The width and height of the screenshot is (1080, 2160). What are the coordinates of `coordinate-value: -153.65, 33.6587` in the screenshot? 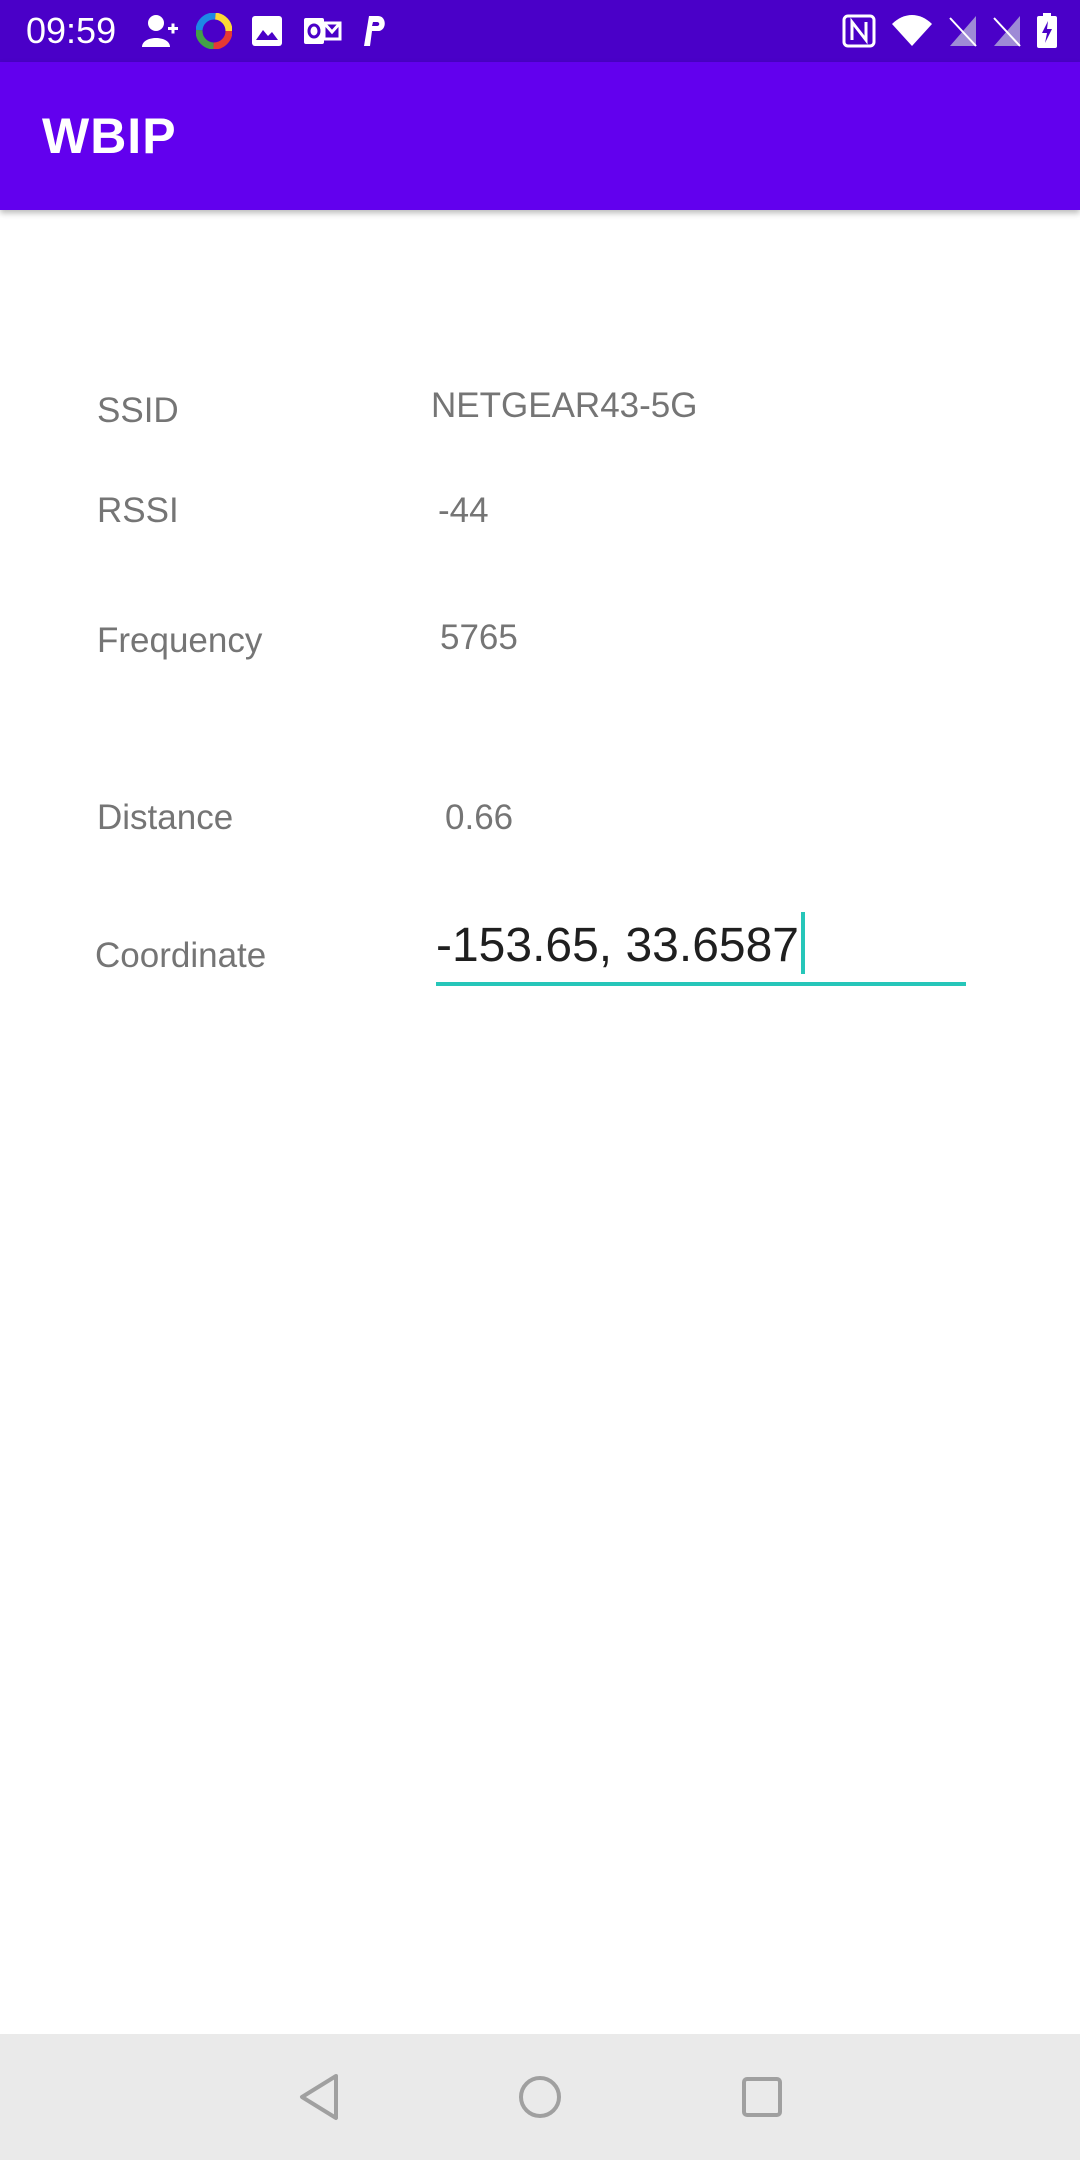 It's located at (617, 946).